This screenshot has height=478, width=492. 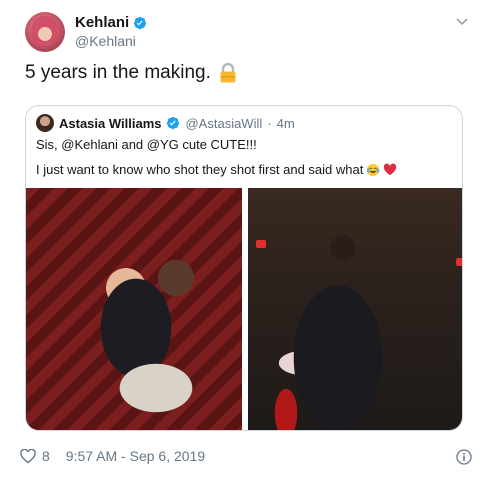 I want to click on quoted-author-avatar, so click(x=45, y=123).